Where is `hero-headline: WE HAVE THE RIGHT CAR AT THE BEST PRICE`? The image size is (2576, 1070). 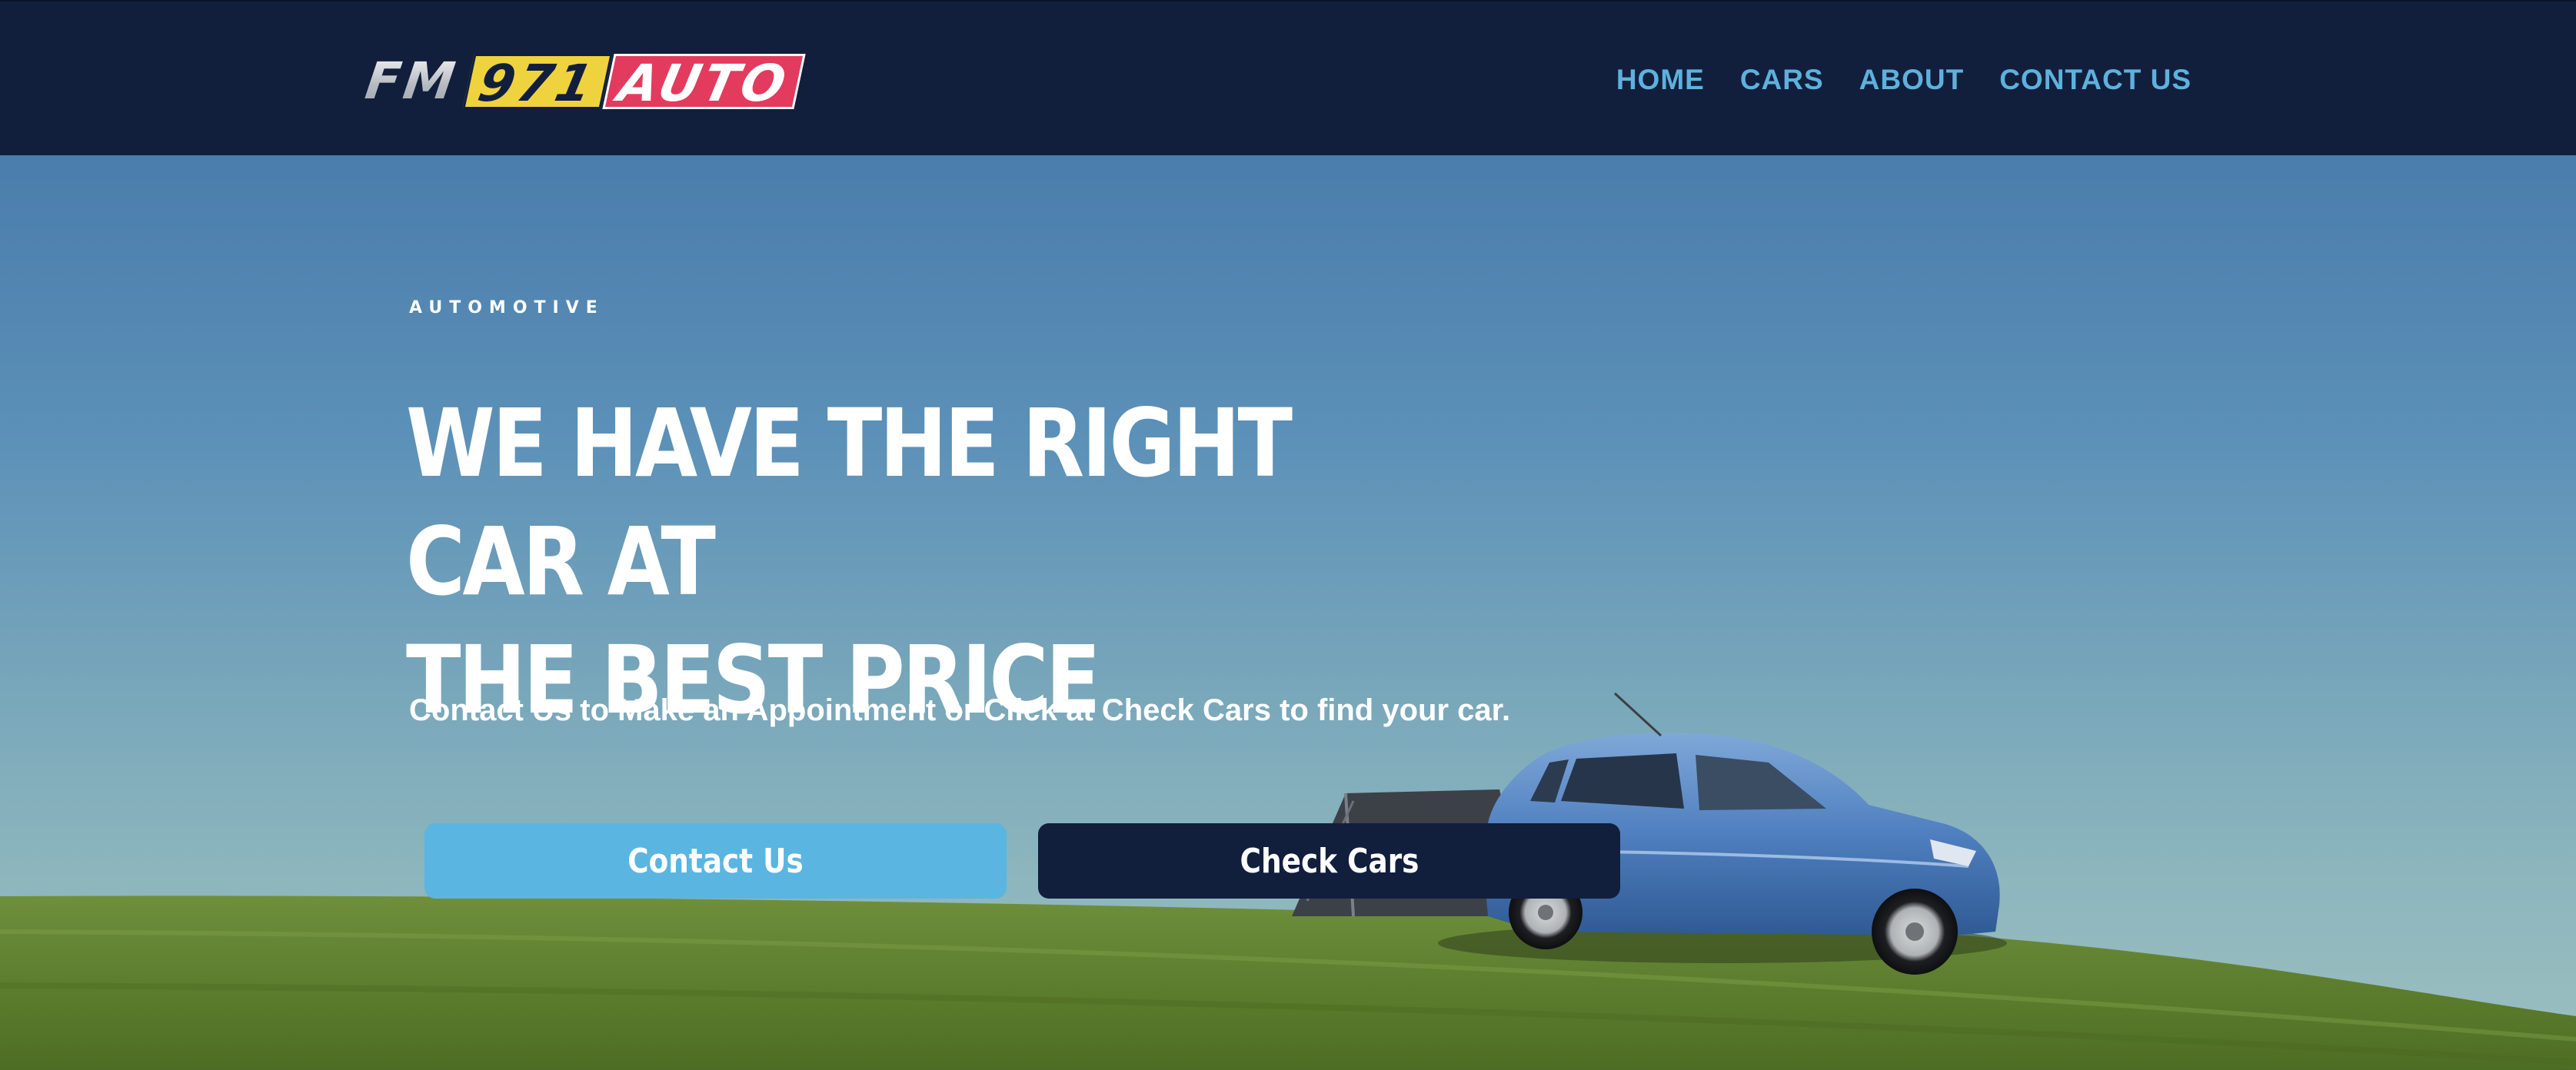 hero-headline: WE HAVE THE RIGHT CAR AT THE BEST PRICE is located at coordinates (902, 561).